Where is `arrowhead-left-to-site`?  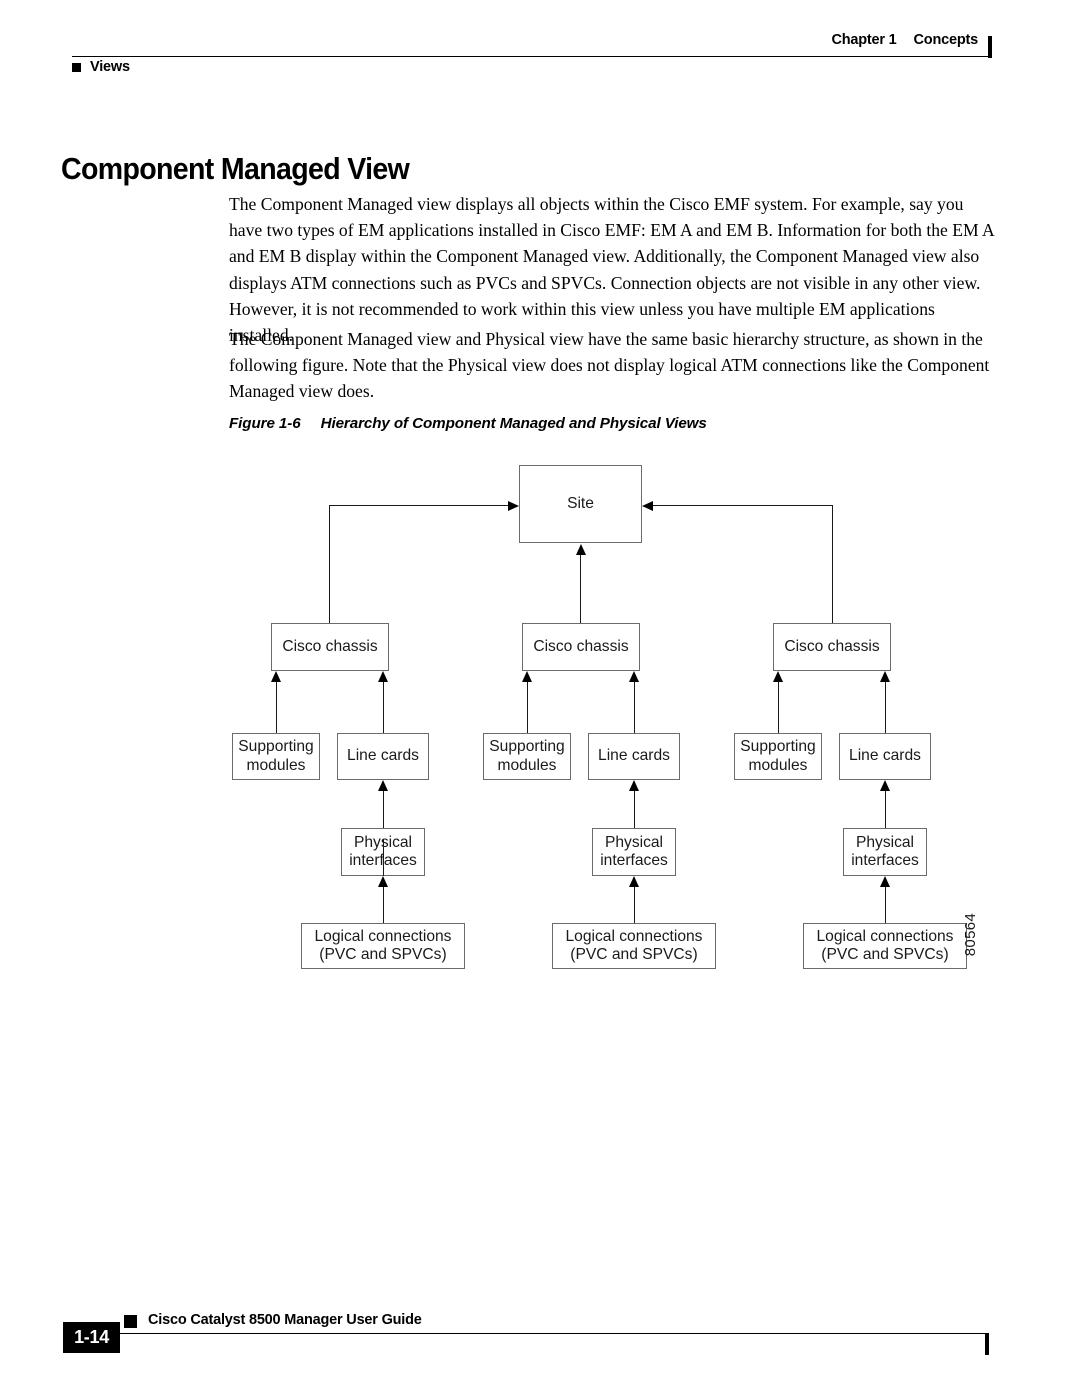
arrowhead-left-to-site is located at coordinates (513, 505).